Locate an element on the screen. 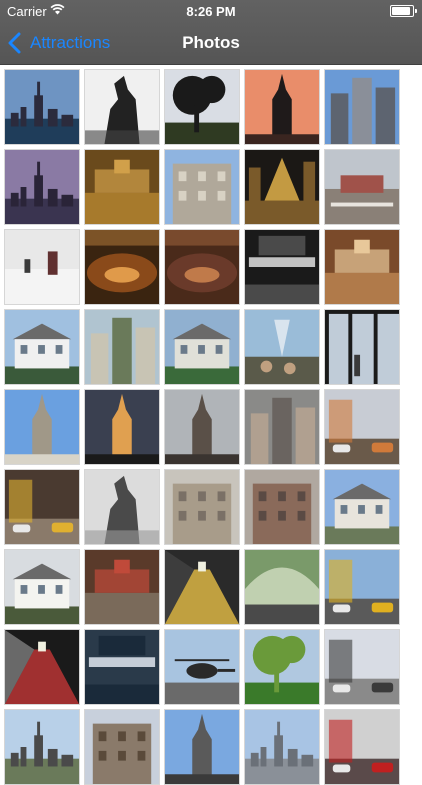 The height and width of the screenshot is (785, 422). battery-fill is located at coordinates (401, 11).